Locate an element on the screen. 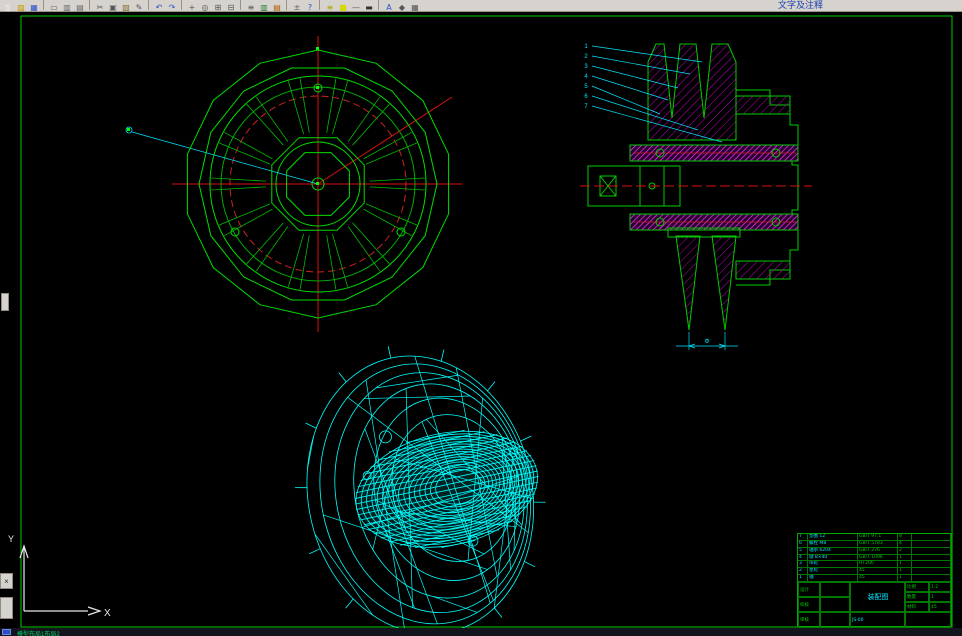 The width and height of the screenshot is (962, 636). table-style-icon: ▦ is located at coordinates (415, 7).